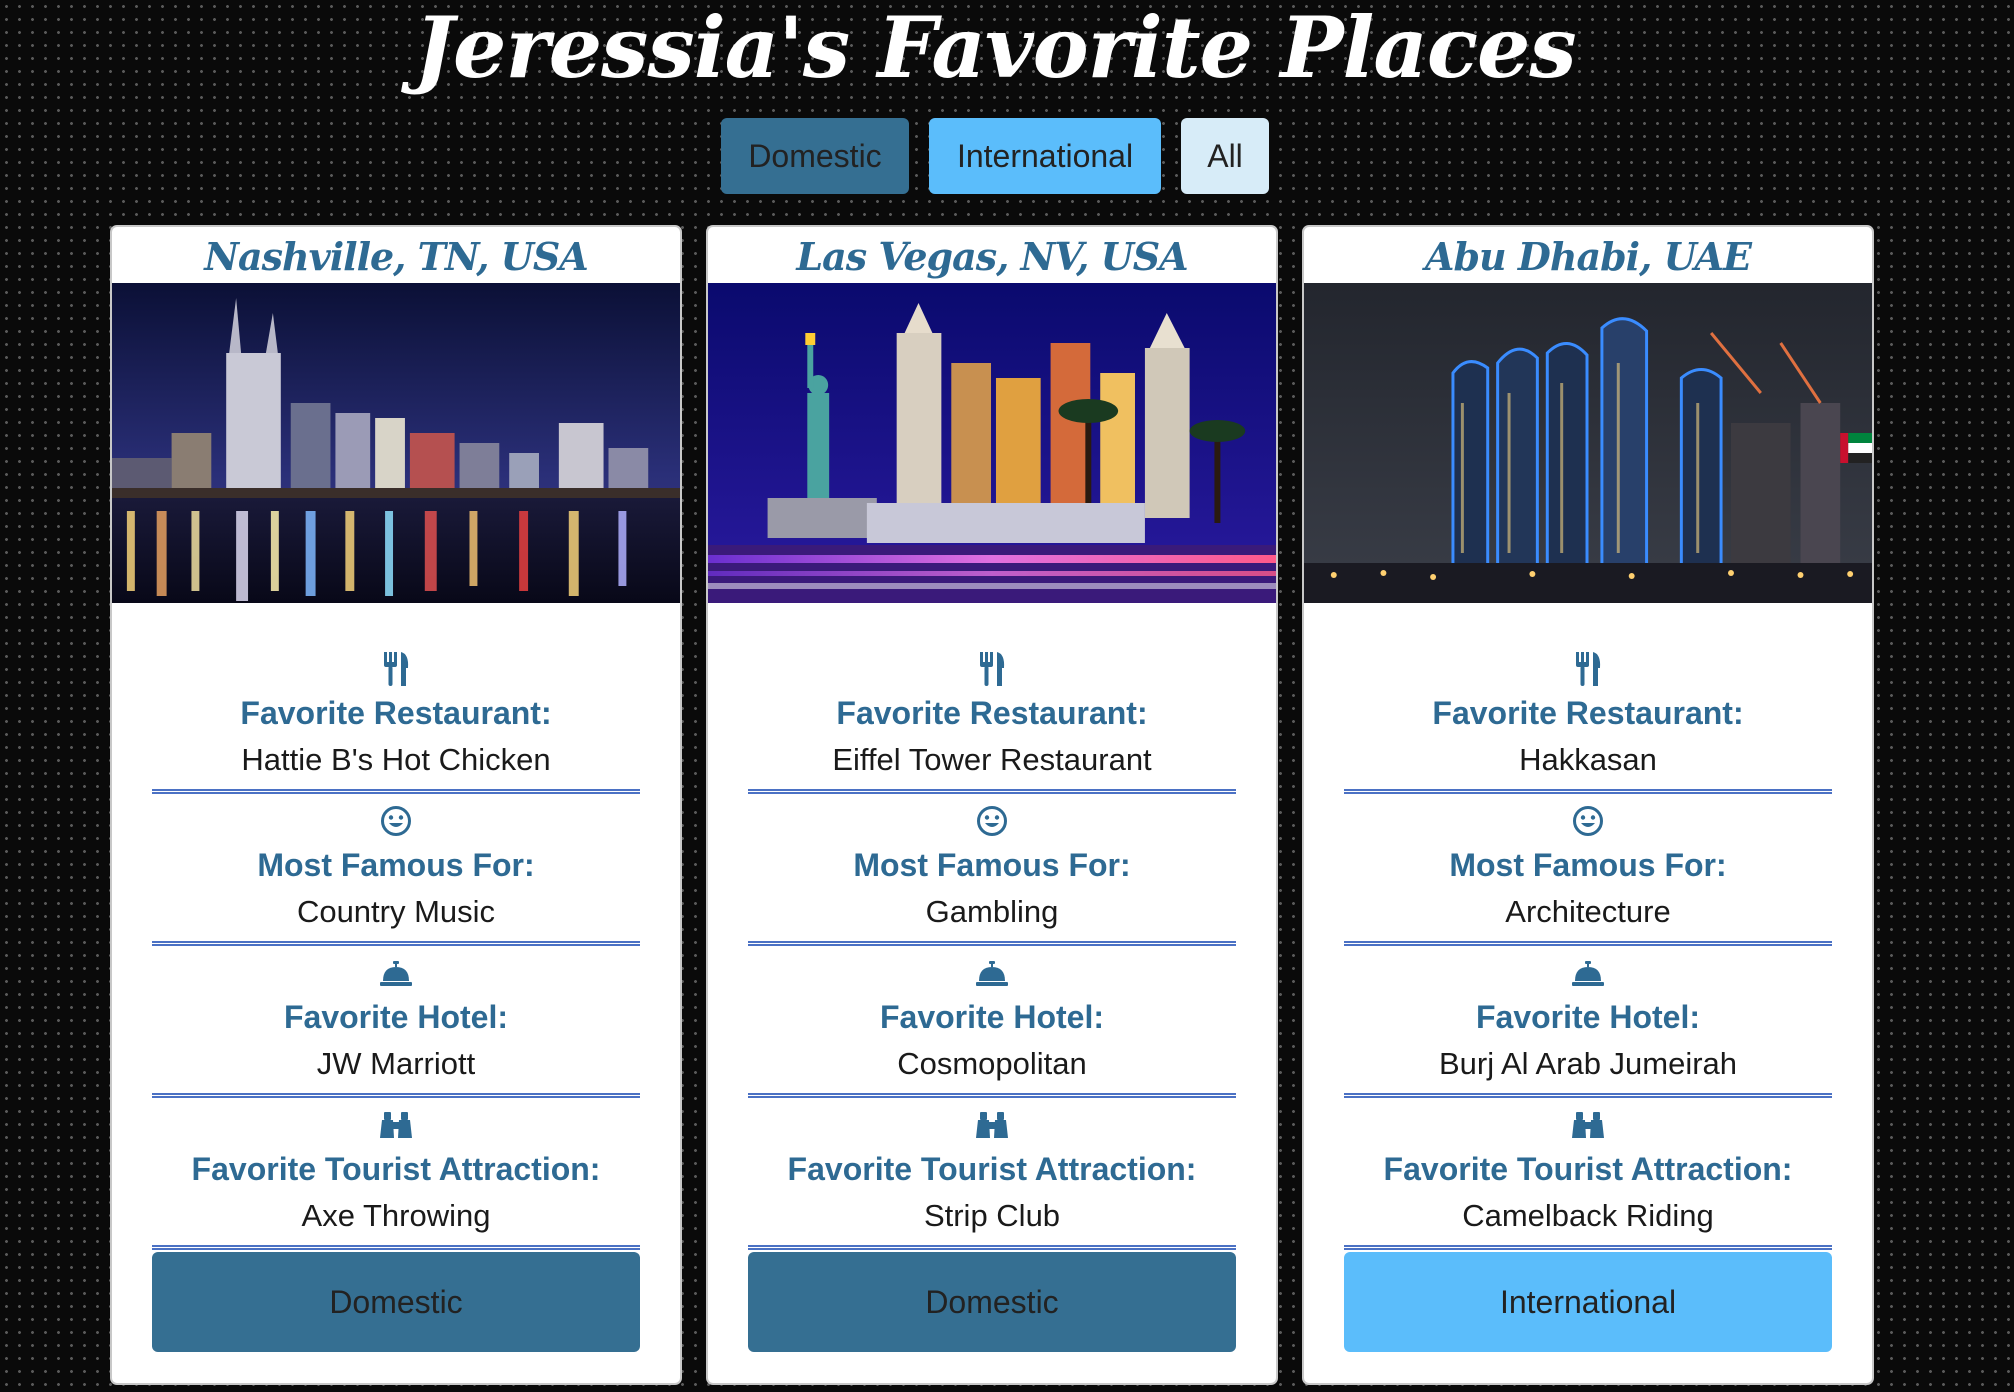 This screenshot has height=1392, width=2014. I want to click on filter-domestic-button: Domestic, so click(815, 156).